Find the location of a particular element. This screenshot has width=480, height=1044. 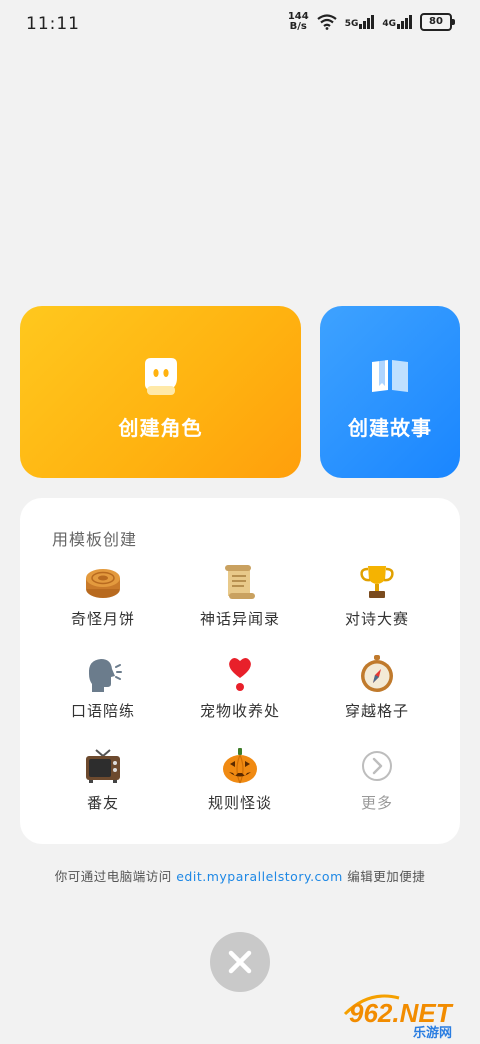

trophy-icon is located at coordinates (377, 582).